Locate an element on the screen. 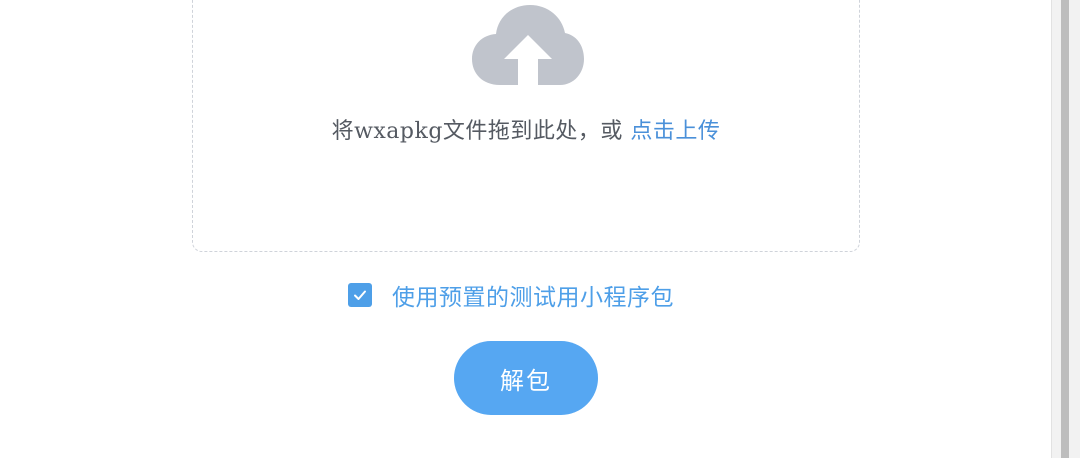 Image resolution: width=1080 pixels, height=458 pixels. upload-prompt: 将wxapkg文件拖到此处，或 点击上传 is located at coordinates (526, 129).